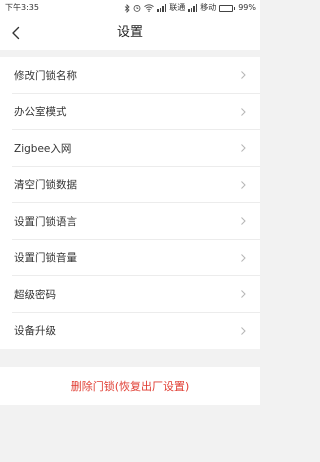 The image size is (320, 462). I want to click on battery-percent: 99%, so click(247, 7).